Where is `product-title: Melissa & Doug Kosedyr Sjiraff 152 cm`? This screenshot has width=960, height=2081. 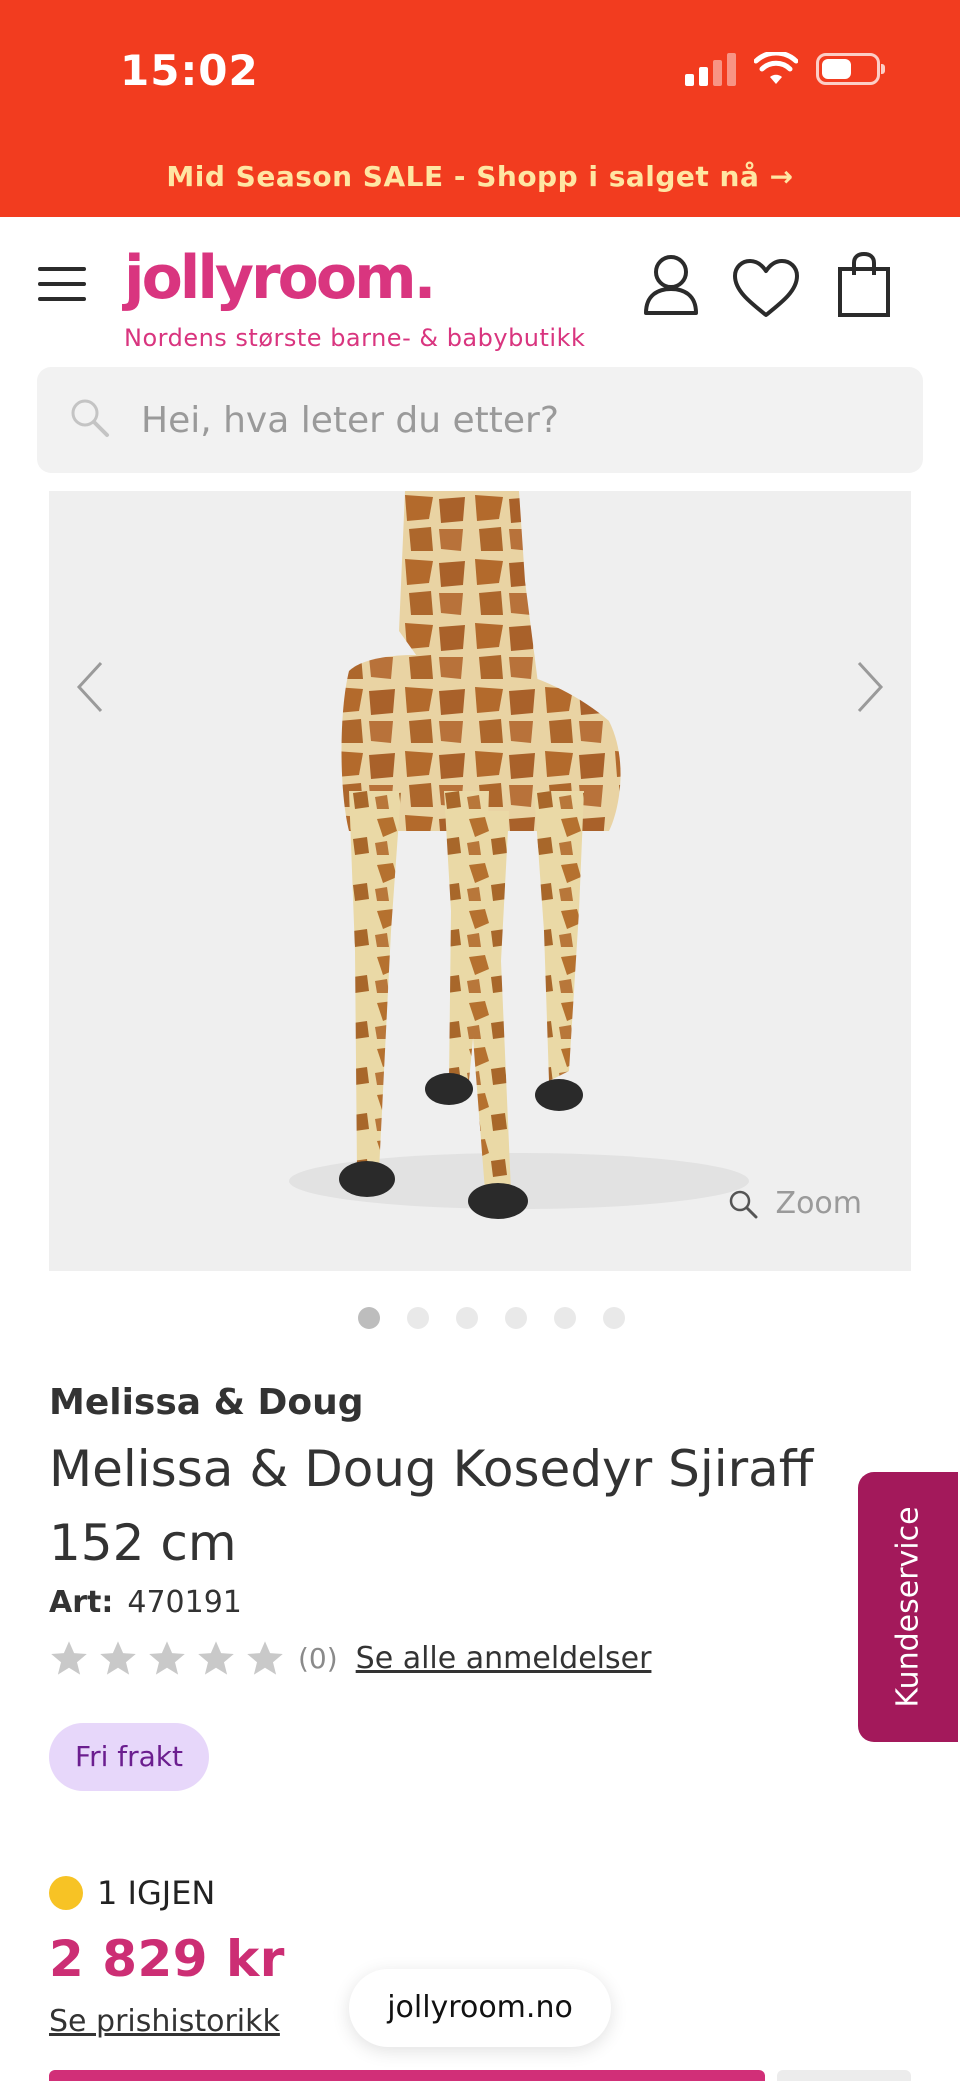 product-title: Melissa & Doug Kosedyr Sjiraff 152 cm is located at coordinates (431, 1506).